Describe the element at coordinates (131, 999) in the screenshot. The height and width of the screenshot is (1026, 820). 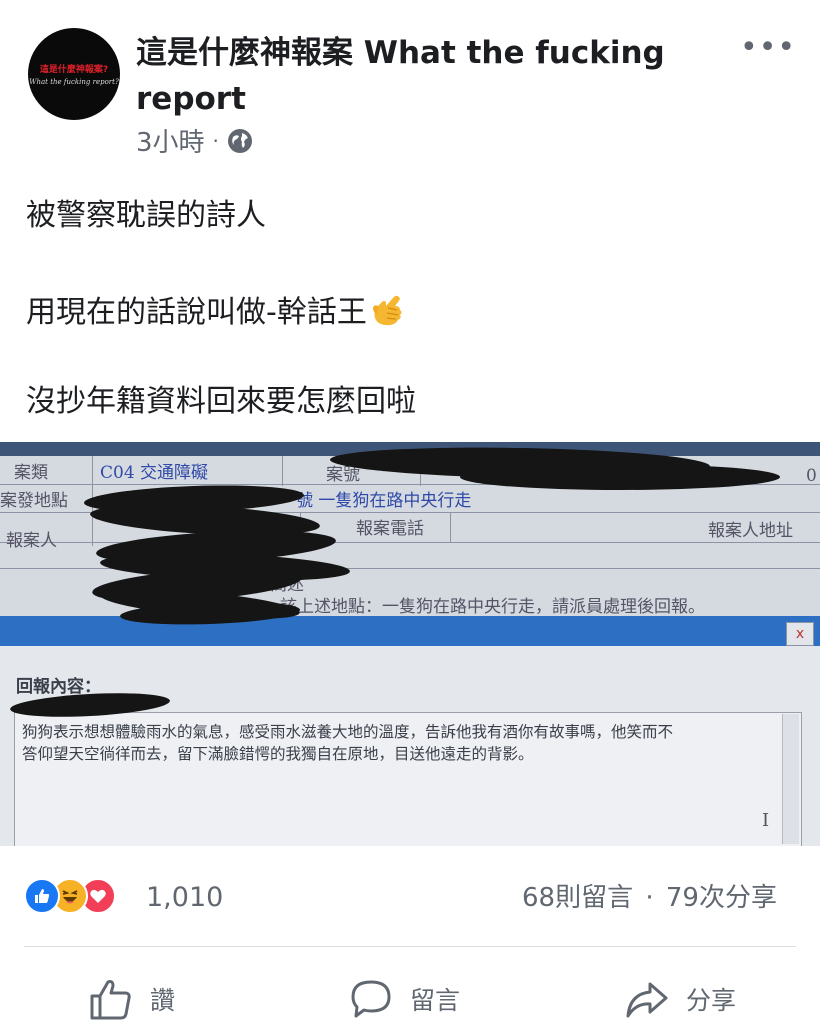
I see `like-button: 讚` at that location.